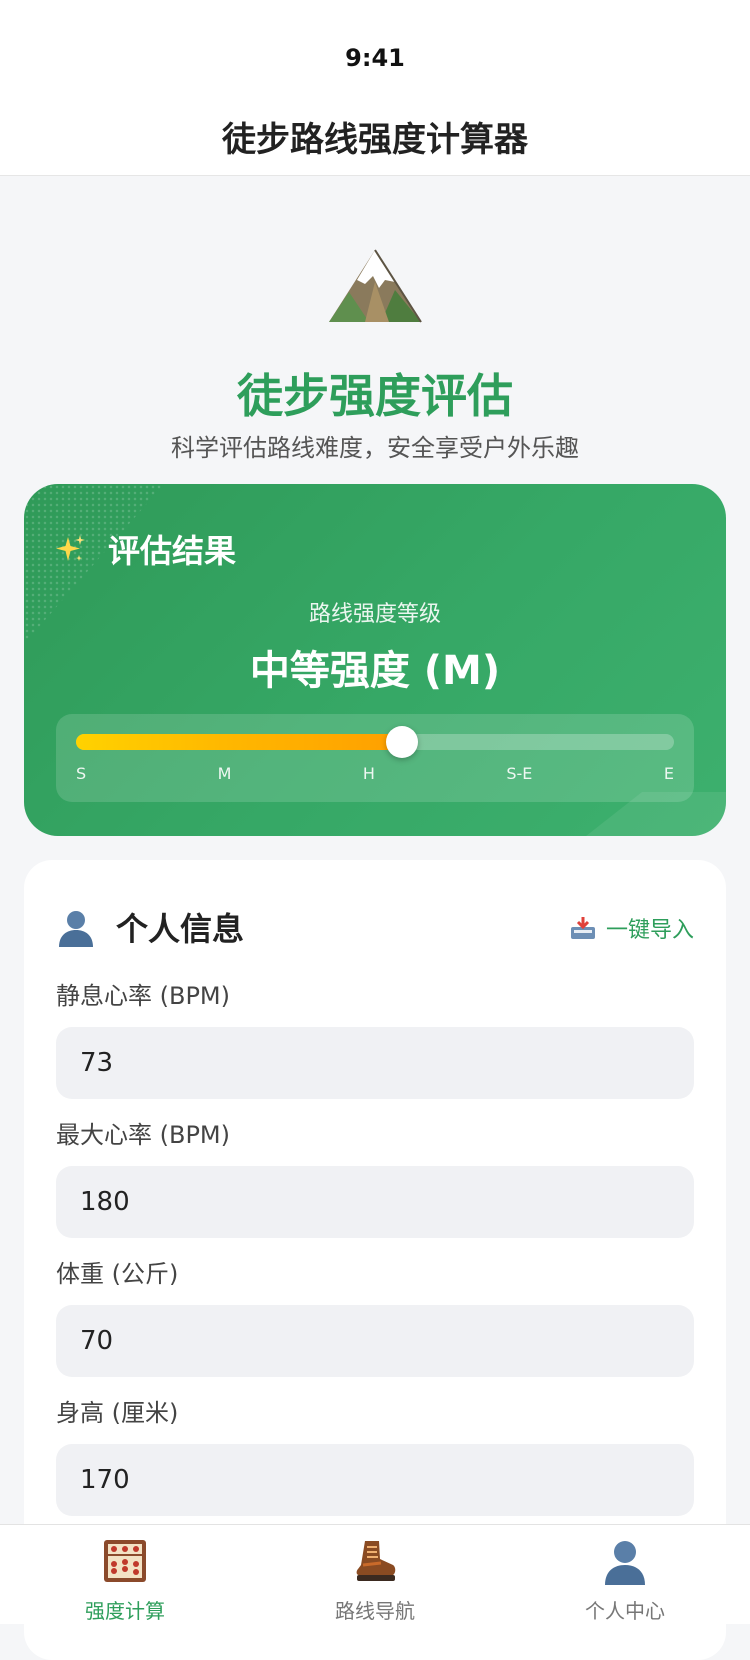 The image size is (750, 1660). I want to click on max-heart-rate-field: 最大心率 (BPM), so click(375, 1176).